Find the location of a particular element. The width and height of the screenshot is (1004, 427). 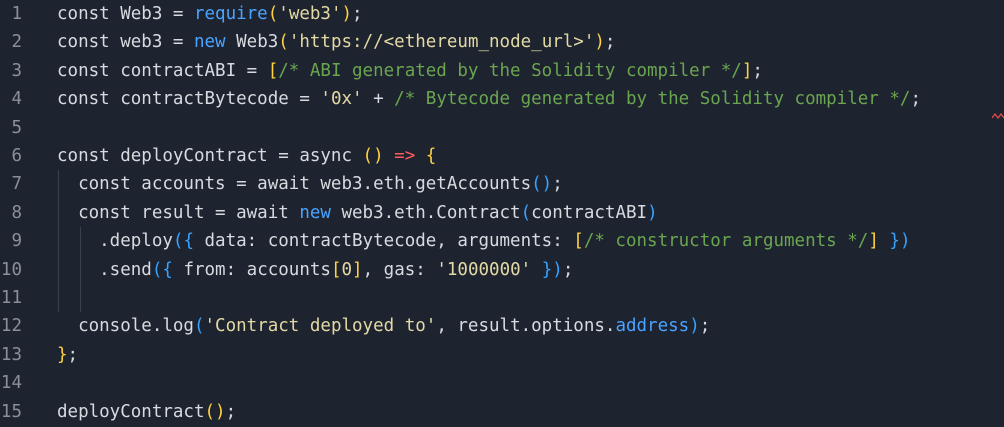

code-token: } is located at coordinates (62, 354).